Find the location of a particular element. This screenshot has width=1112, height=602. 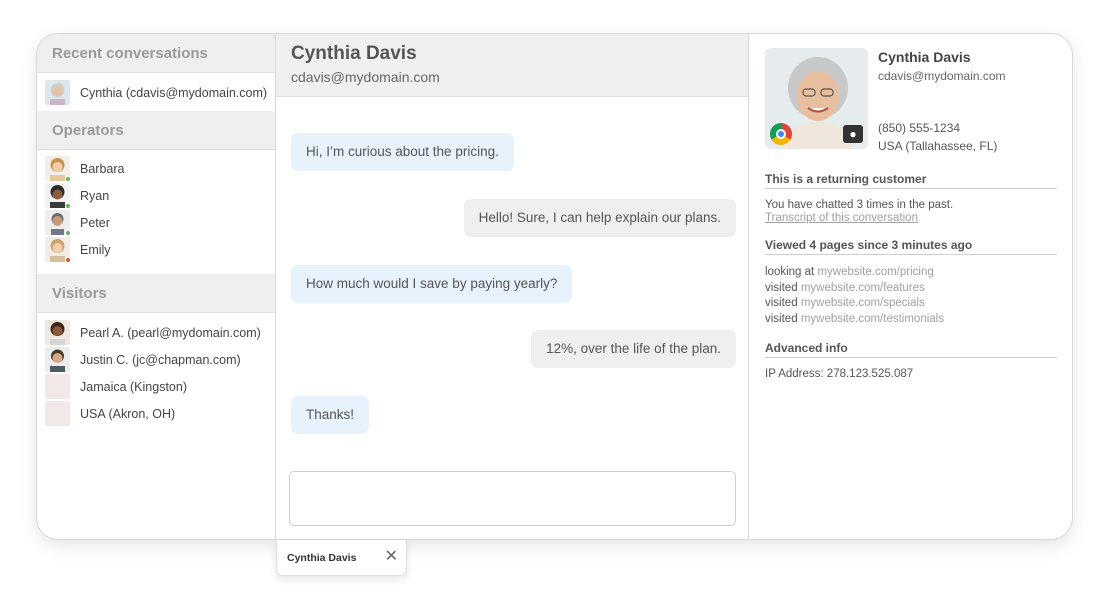

visitors-header: Visitors is located at coordinates (156, 293).